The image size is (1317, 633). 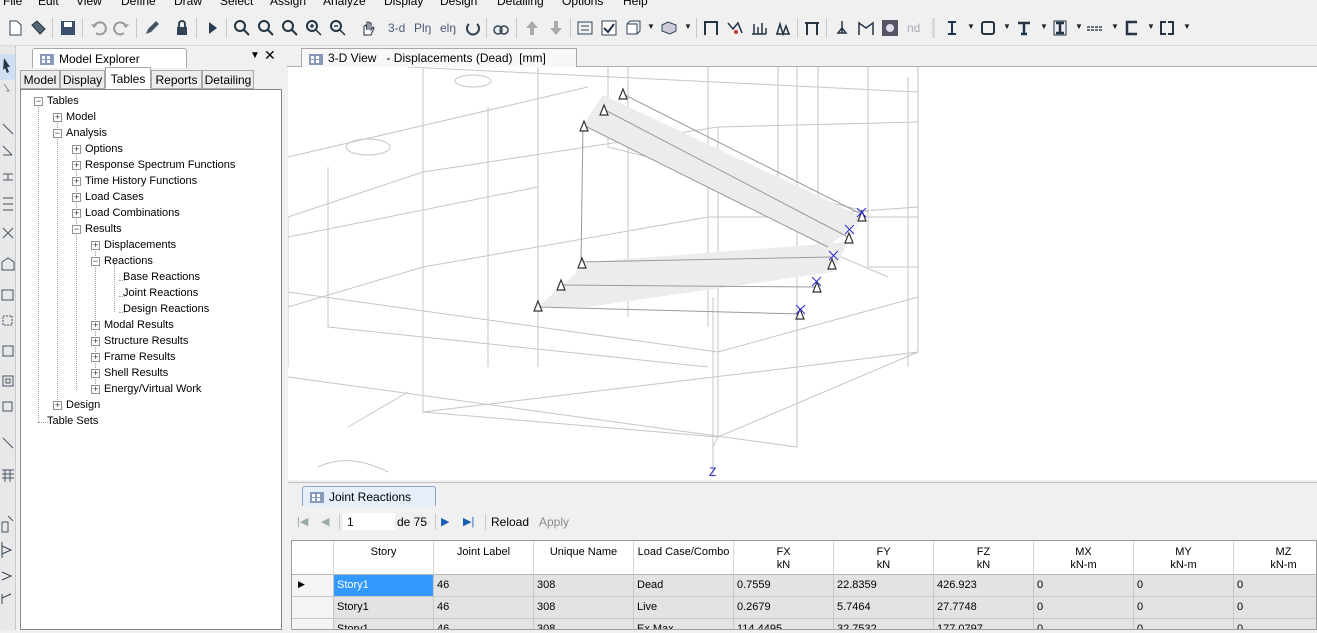 I want to click on expander-tables: −, so click(x=38, y=101).